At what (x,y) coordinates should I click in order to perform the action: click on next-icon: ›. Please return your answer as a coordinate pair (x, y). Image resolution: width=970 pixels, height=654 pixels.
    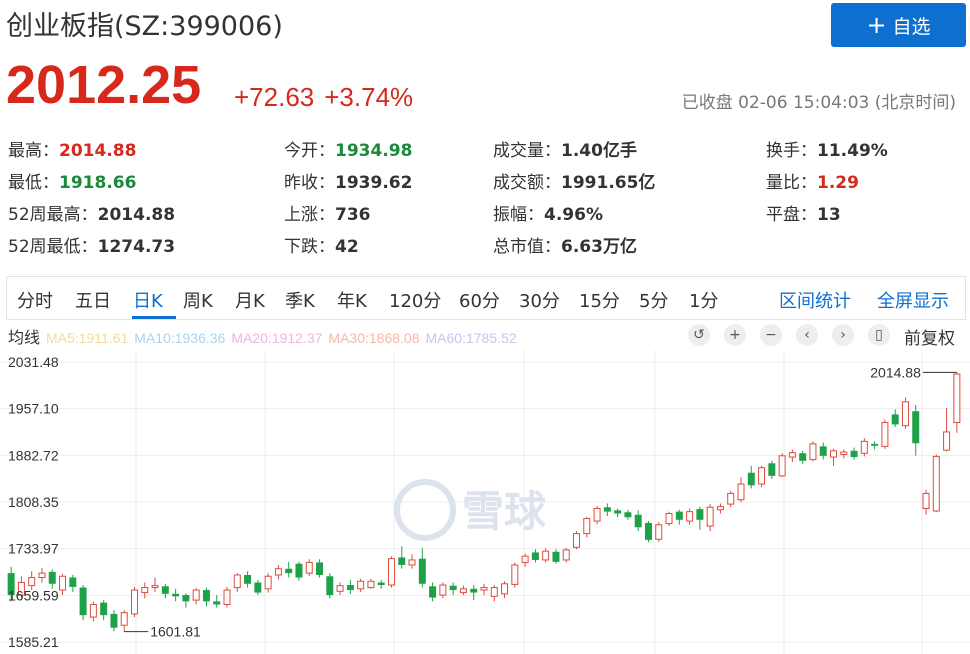
    Looking at the image, I should click on (843, 335).